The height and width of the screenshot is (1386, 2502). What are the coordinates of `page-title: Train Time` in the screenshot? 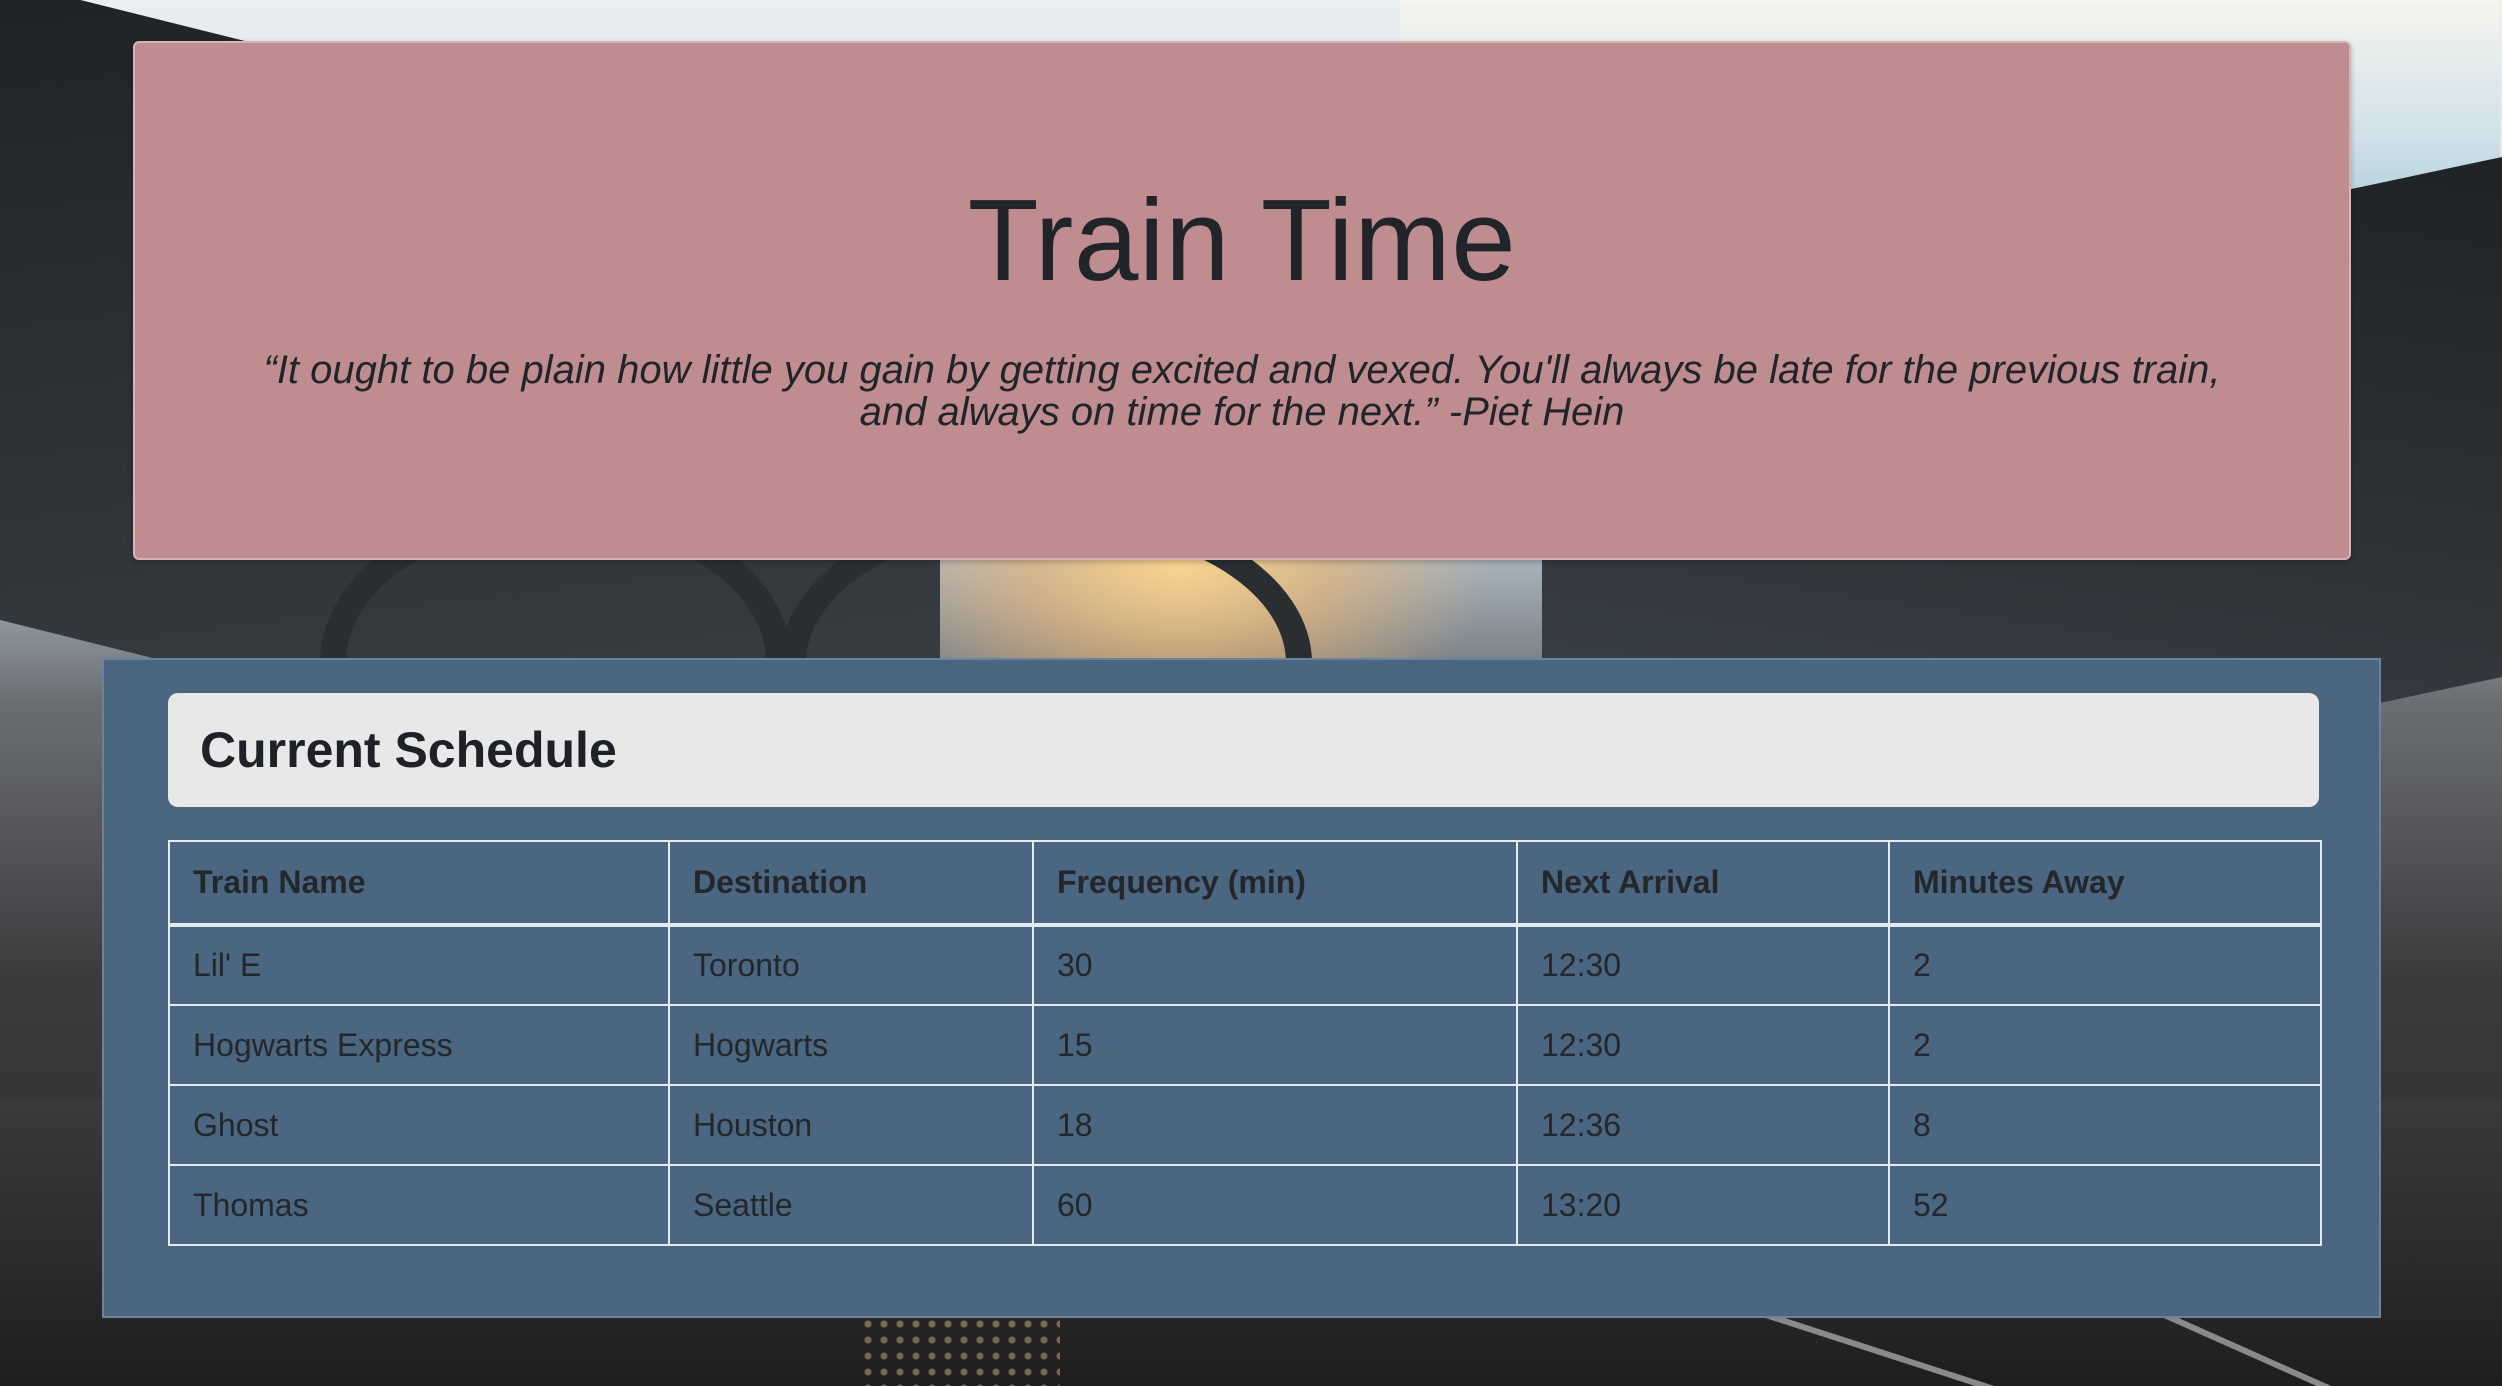 It's located at (1242, 240).